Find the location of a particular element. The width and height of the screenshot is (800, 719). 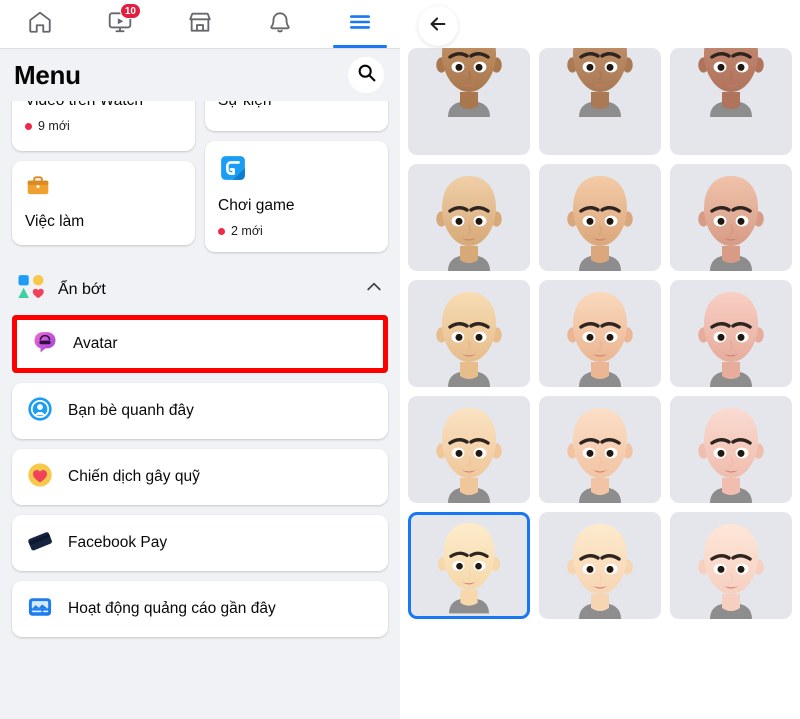

back-button is located at coordinates (438, 26).